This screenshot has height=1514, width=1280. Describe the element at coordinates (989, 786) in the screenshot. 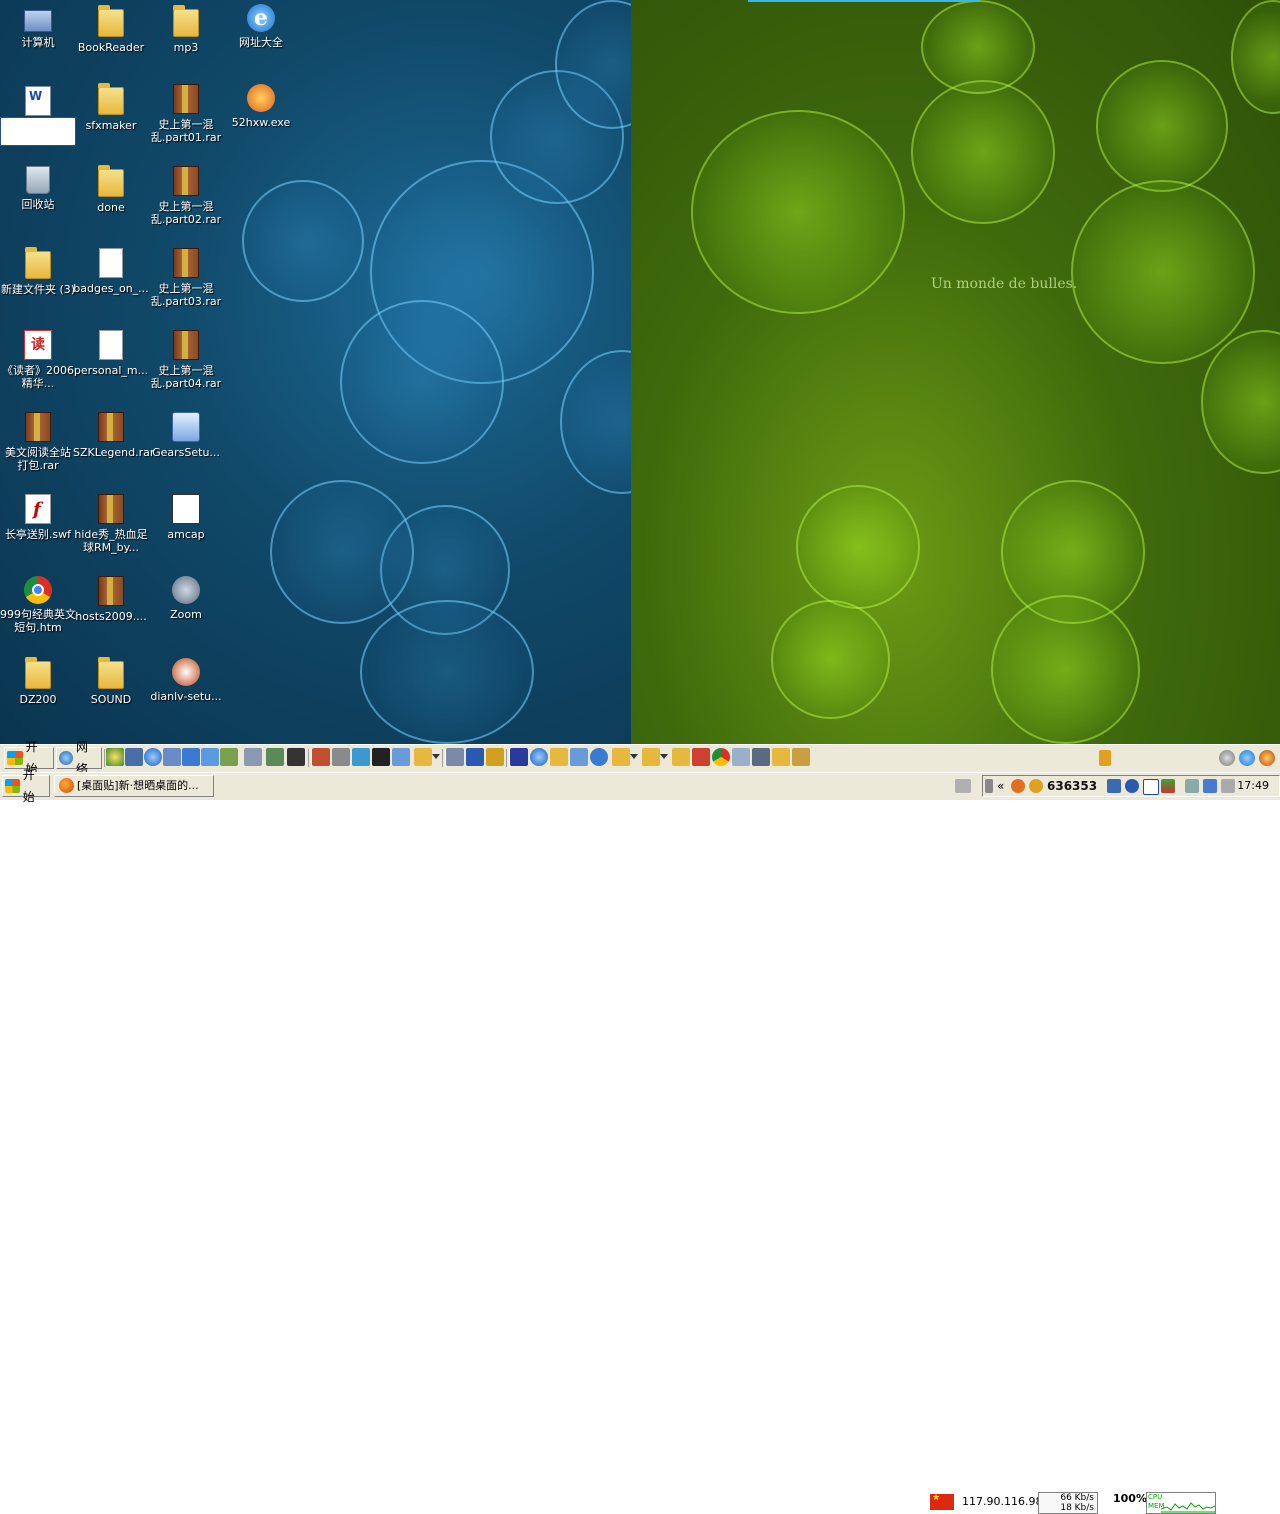

I see `tray-toggle-icon` at that location.